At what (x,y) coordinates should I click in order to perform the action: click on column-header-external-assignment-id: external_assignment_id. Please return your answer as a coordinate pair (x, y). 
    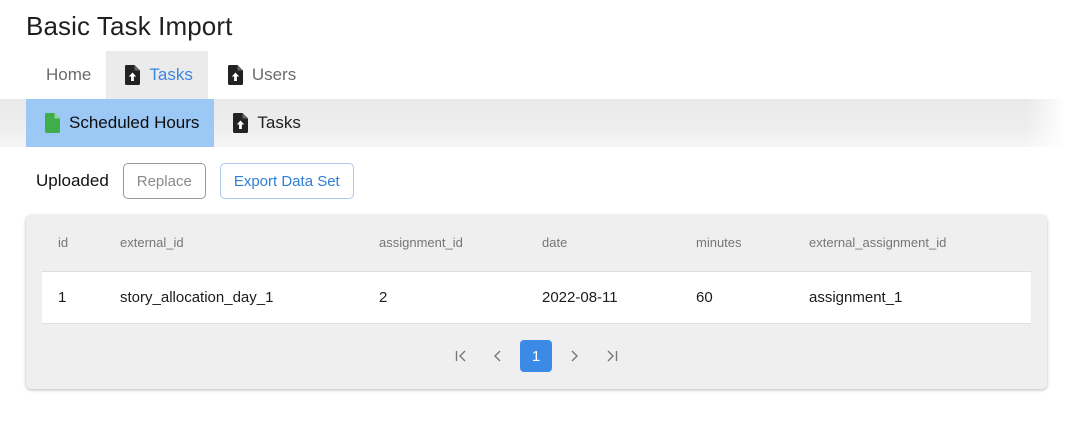
    Looking at the image, I should click on (877, 243).